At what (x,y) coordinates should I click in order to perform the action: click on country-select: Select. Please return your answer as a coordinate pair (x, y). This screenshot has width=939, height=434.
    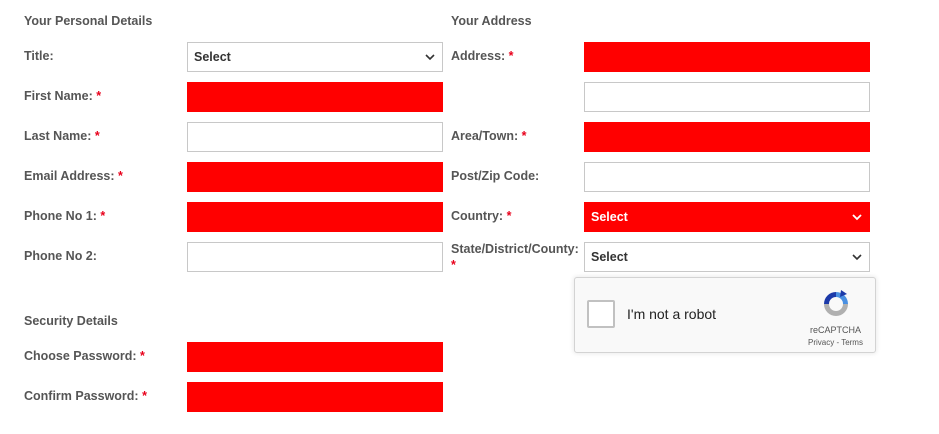
    Looking at the image, I should click on (727, 217).